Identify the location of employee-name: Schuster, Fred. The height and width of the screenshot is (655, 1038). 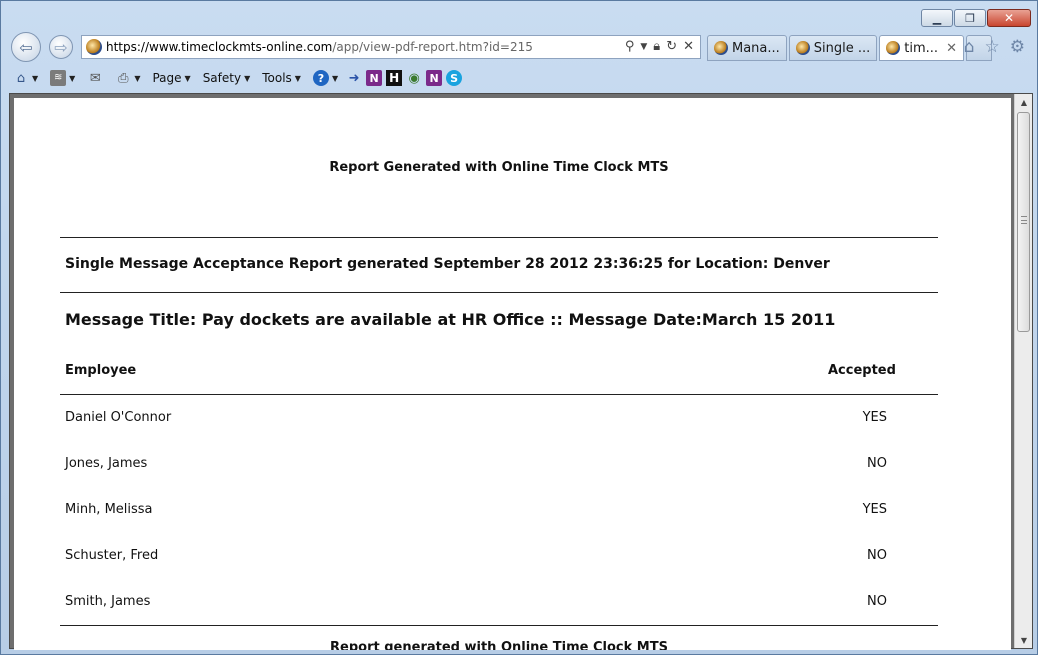
(112, 555).